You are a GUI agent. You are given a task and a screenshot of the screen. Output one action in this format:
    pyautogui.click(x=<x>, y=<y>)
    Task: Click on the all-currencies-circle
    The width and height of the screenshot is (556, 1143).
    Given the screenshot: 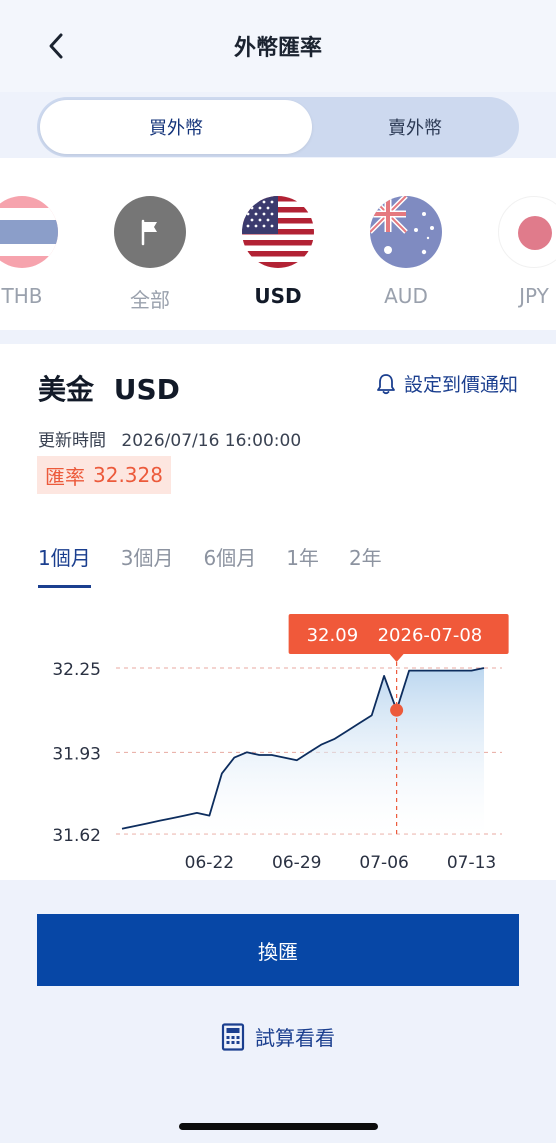 What is the action you would take?
    pyautogui.click(x=150, y=232)
    